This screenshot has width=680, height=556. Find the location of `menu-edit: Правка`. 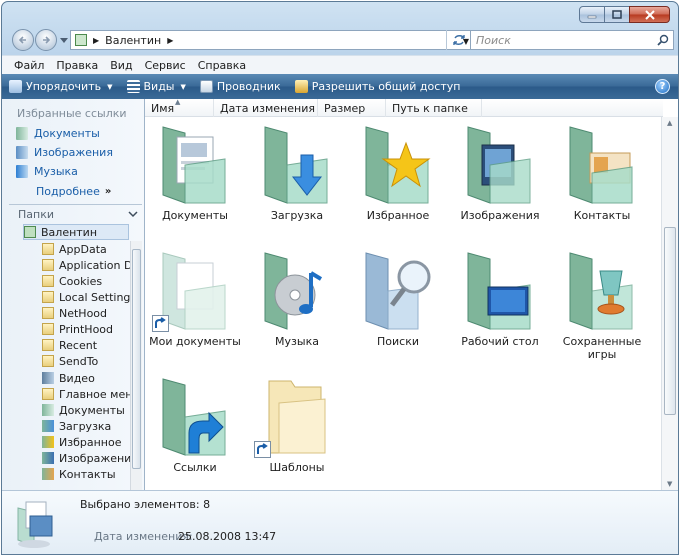

menu-edit: Правка is located at coordinates (77, 65).